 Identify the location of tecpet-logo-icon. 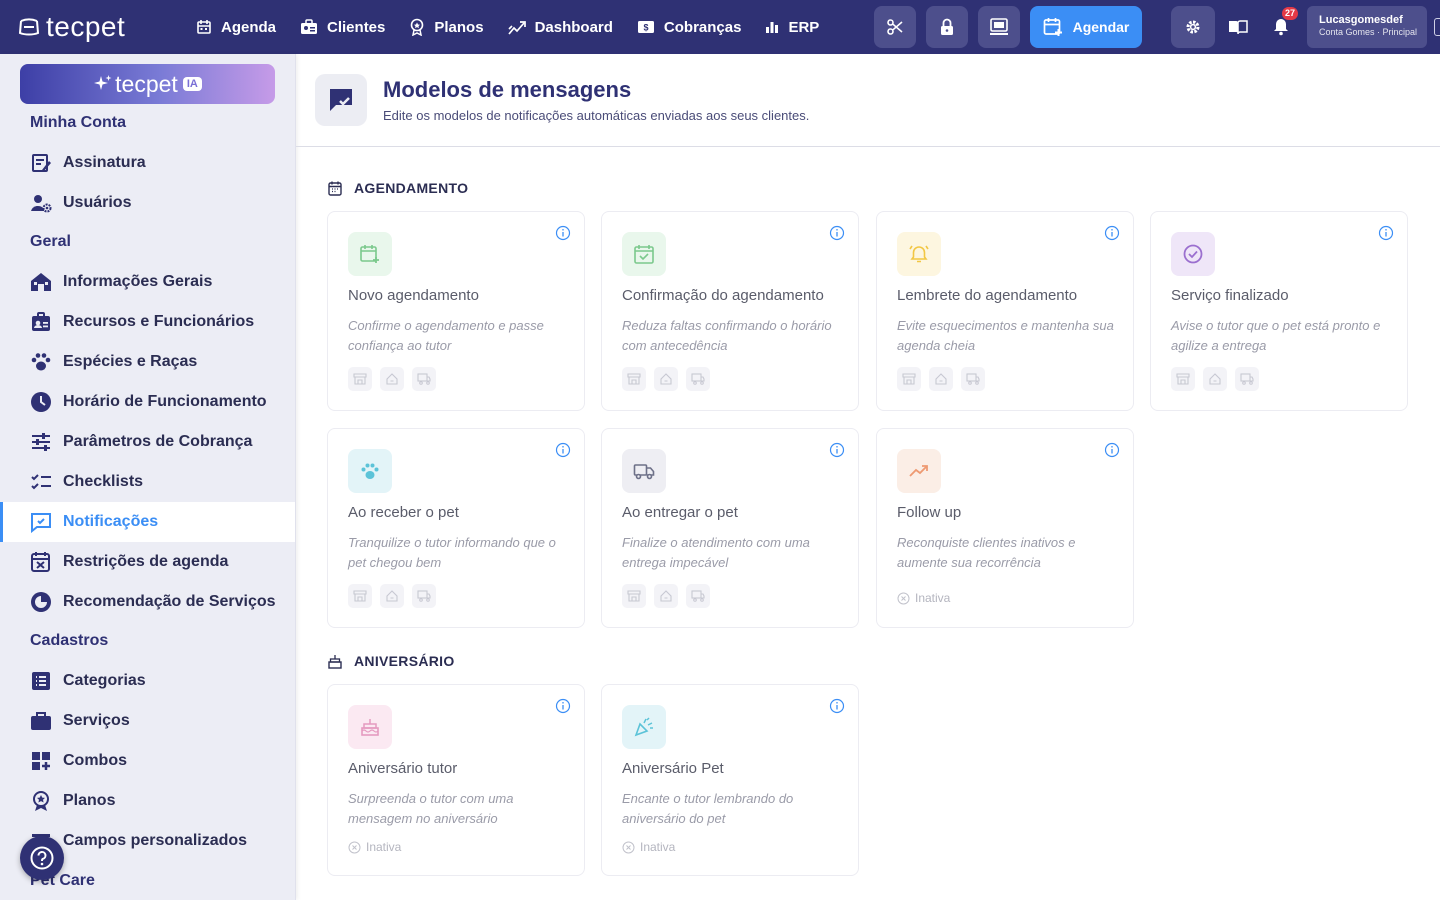
(29, 27).